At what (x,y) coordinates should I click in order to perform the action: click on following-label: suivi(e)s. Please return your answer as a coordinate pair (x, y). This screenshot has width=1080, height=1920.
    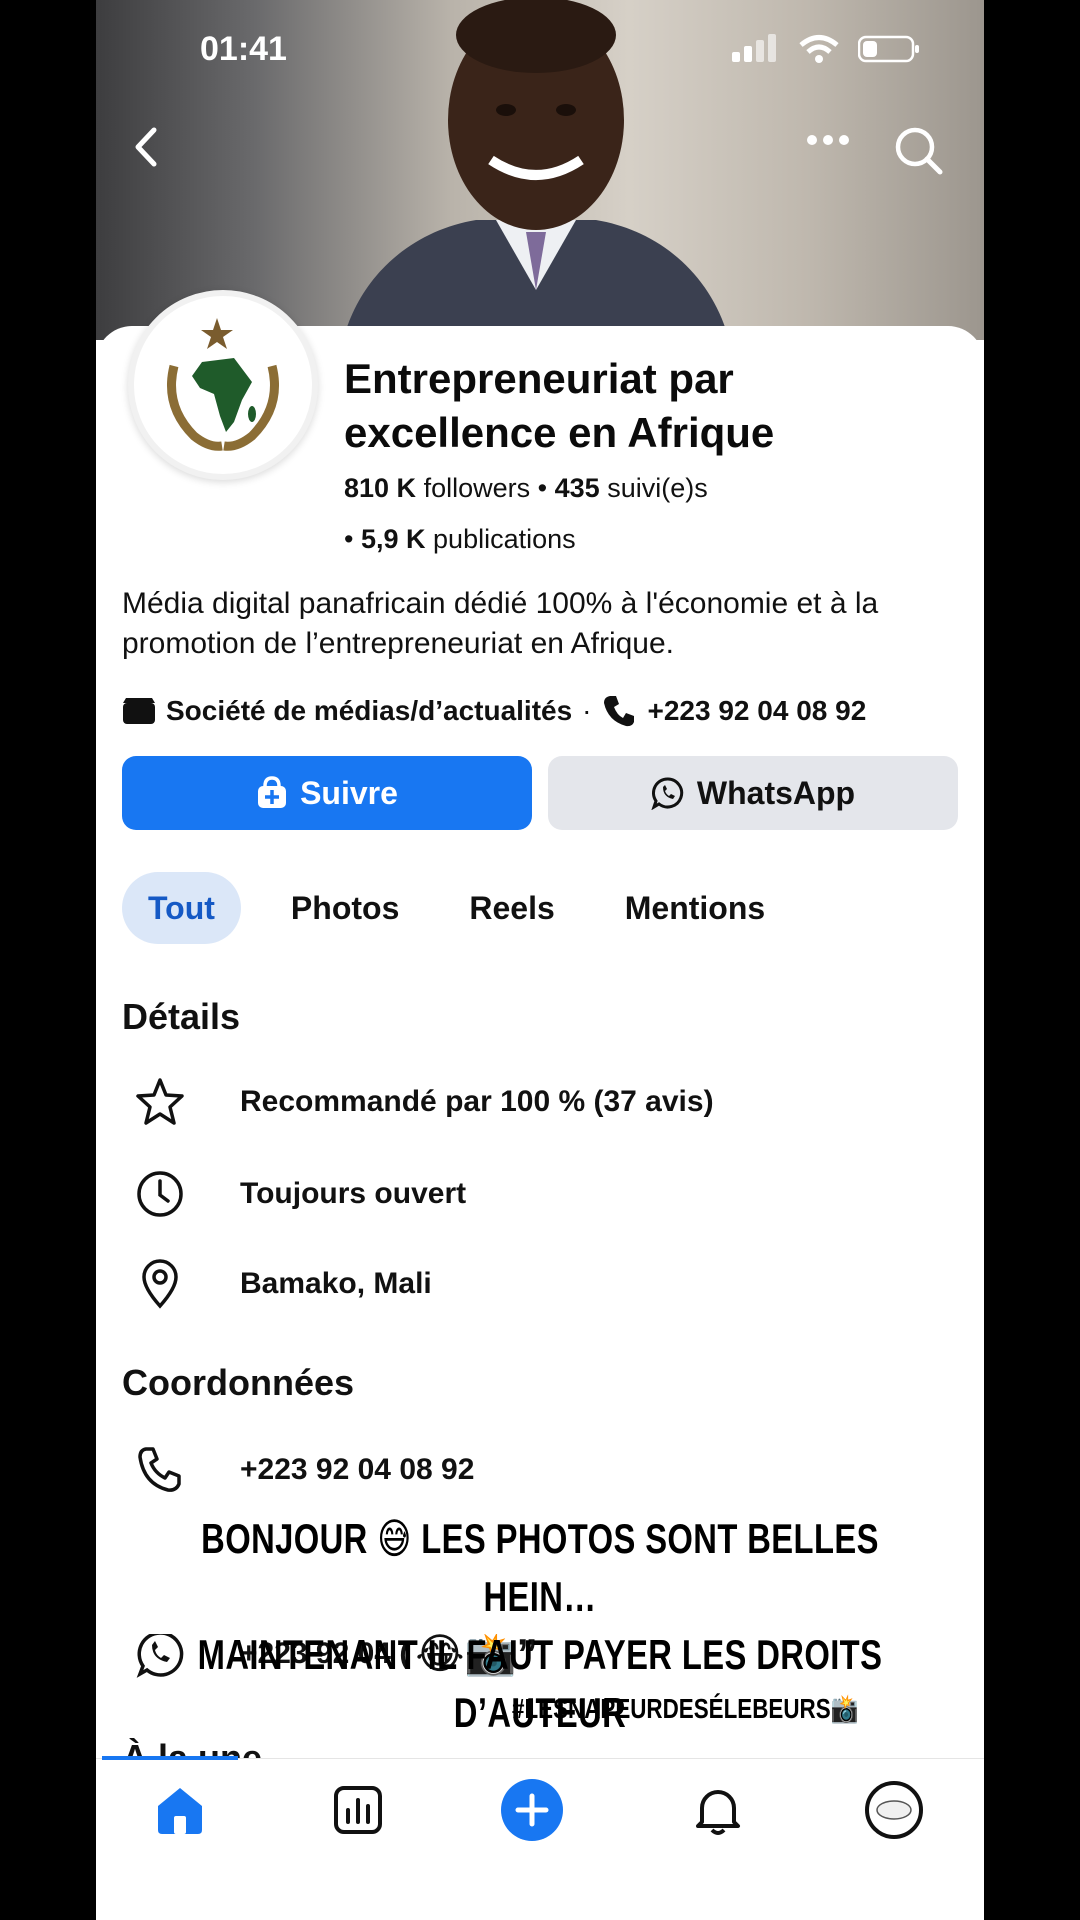
    Looking at the image, I should click on (657, 488).